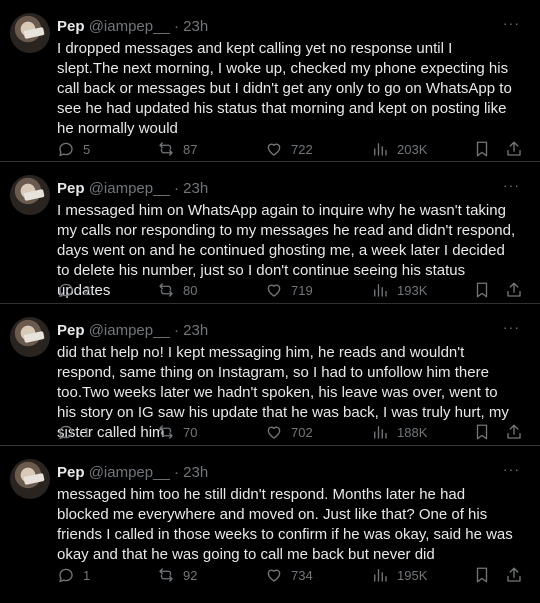 The image size is (540, 603). Describe the element at coordinates (412, 432) in the screenshot. I see `view-count: 188K` at that location.